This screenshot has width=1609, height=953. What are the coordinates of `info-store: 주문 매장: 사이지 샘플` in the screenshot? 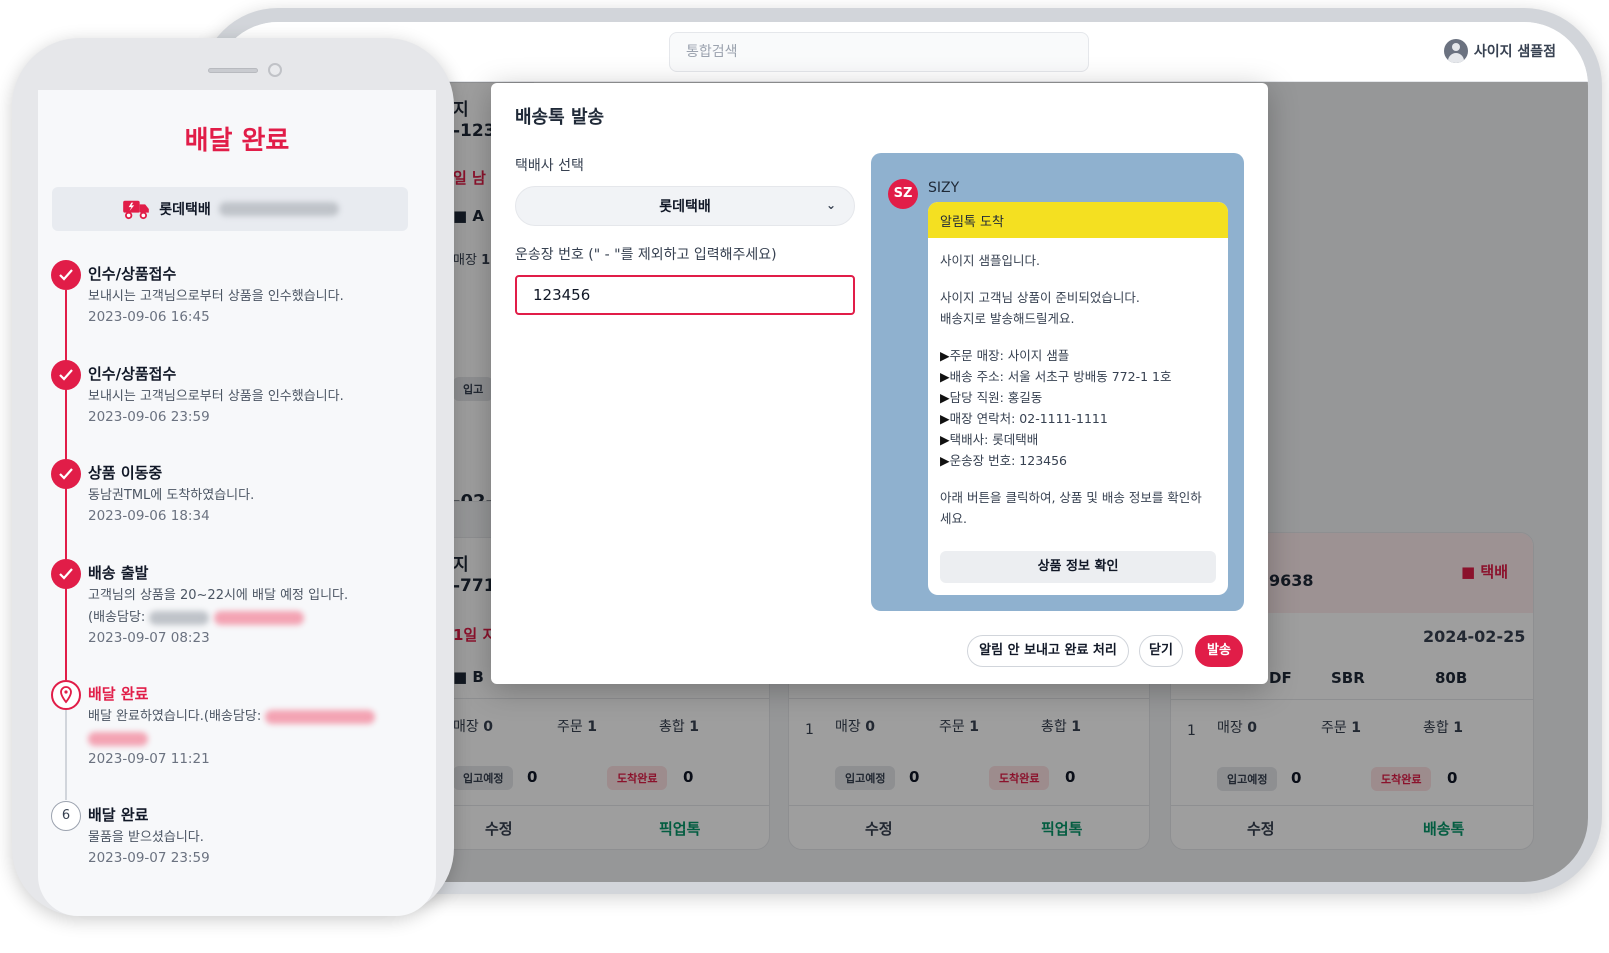 It's located at (1078, 355).